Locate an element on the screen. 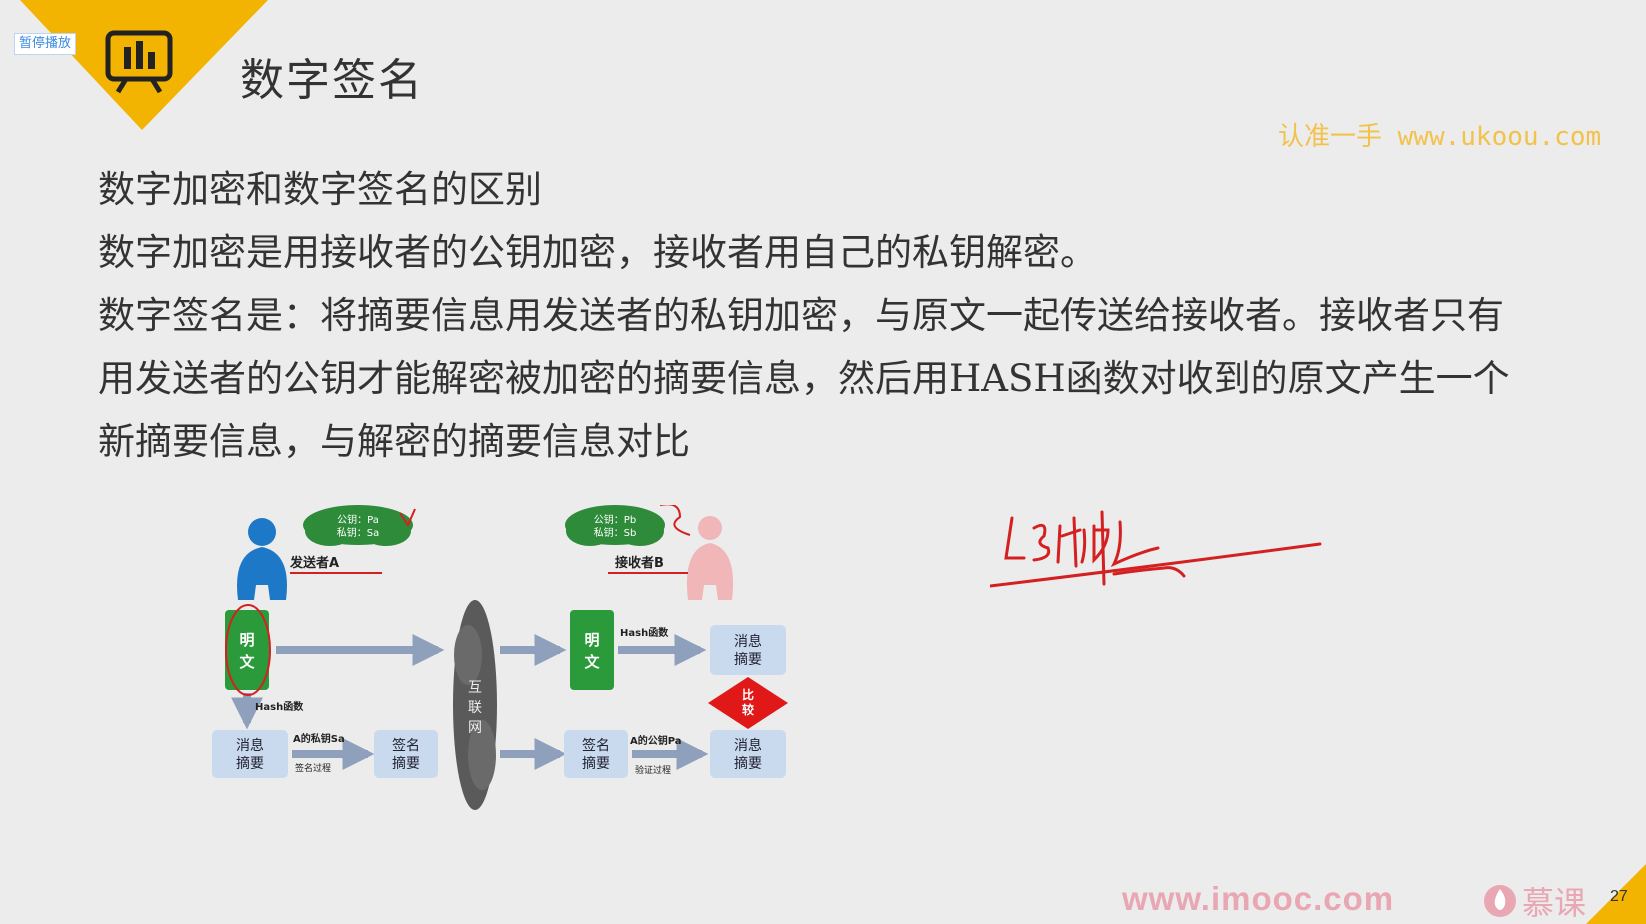 The width and height of the screenshot is (1646, 924). sender-keys-cloud: 公钥：Pa 私钥：Sa is located at coordinates (358, 525).